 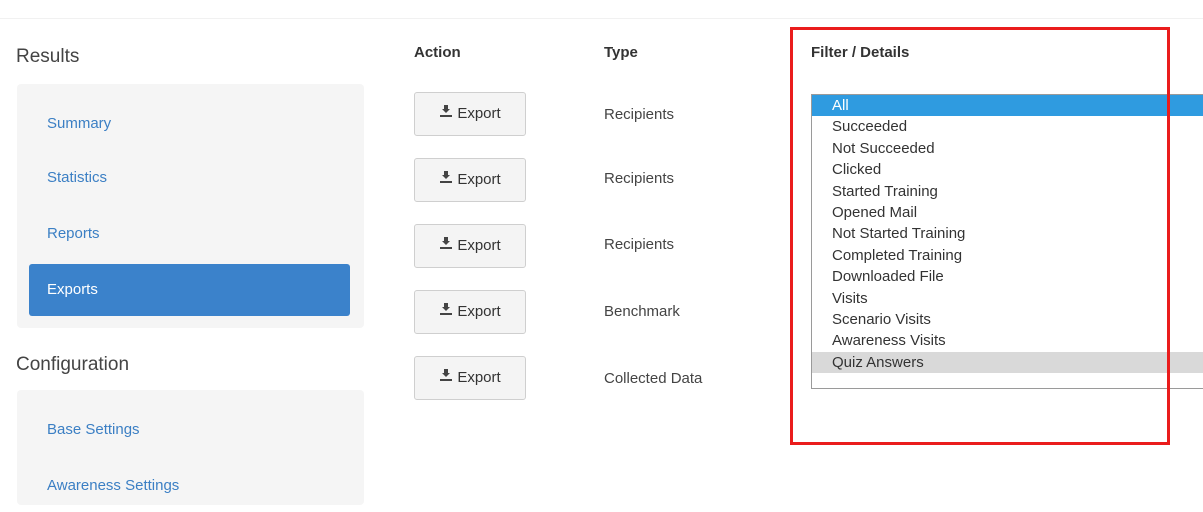 What do you see at coordinates (1007, 106) in the screenshot?
I see `filter-option-all: All` at bounding box center [1007, 106].